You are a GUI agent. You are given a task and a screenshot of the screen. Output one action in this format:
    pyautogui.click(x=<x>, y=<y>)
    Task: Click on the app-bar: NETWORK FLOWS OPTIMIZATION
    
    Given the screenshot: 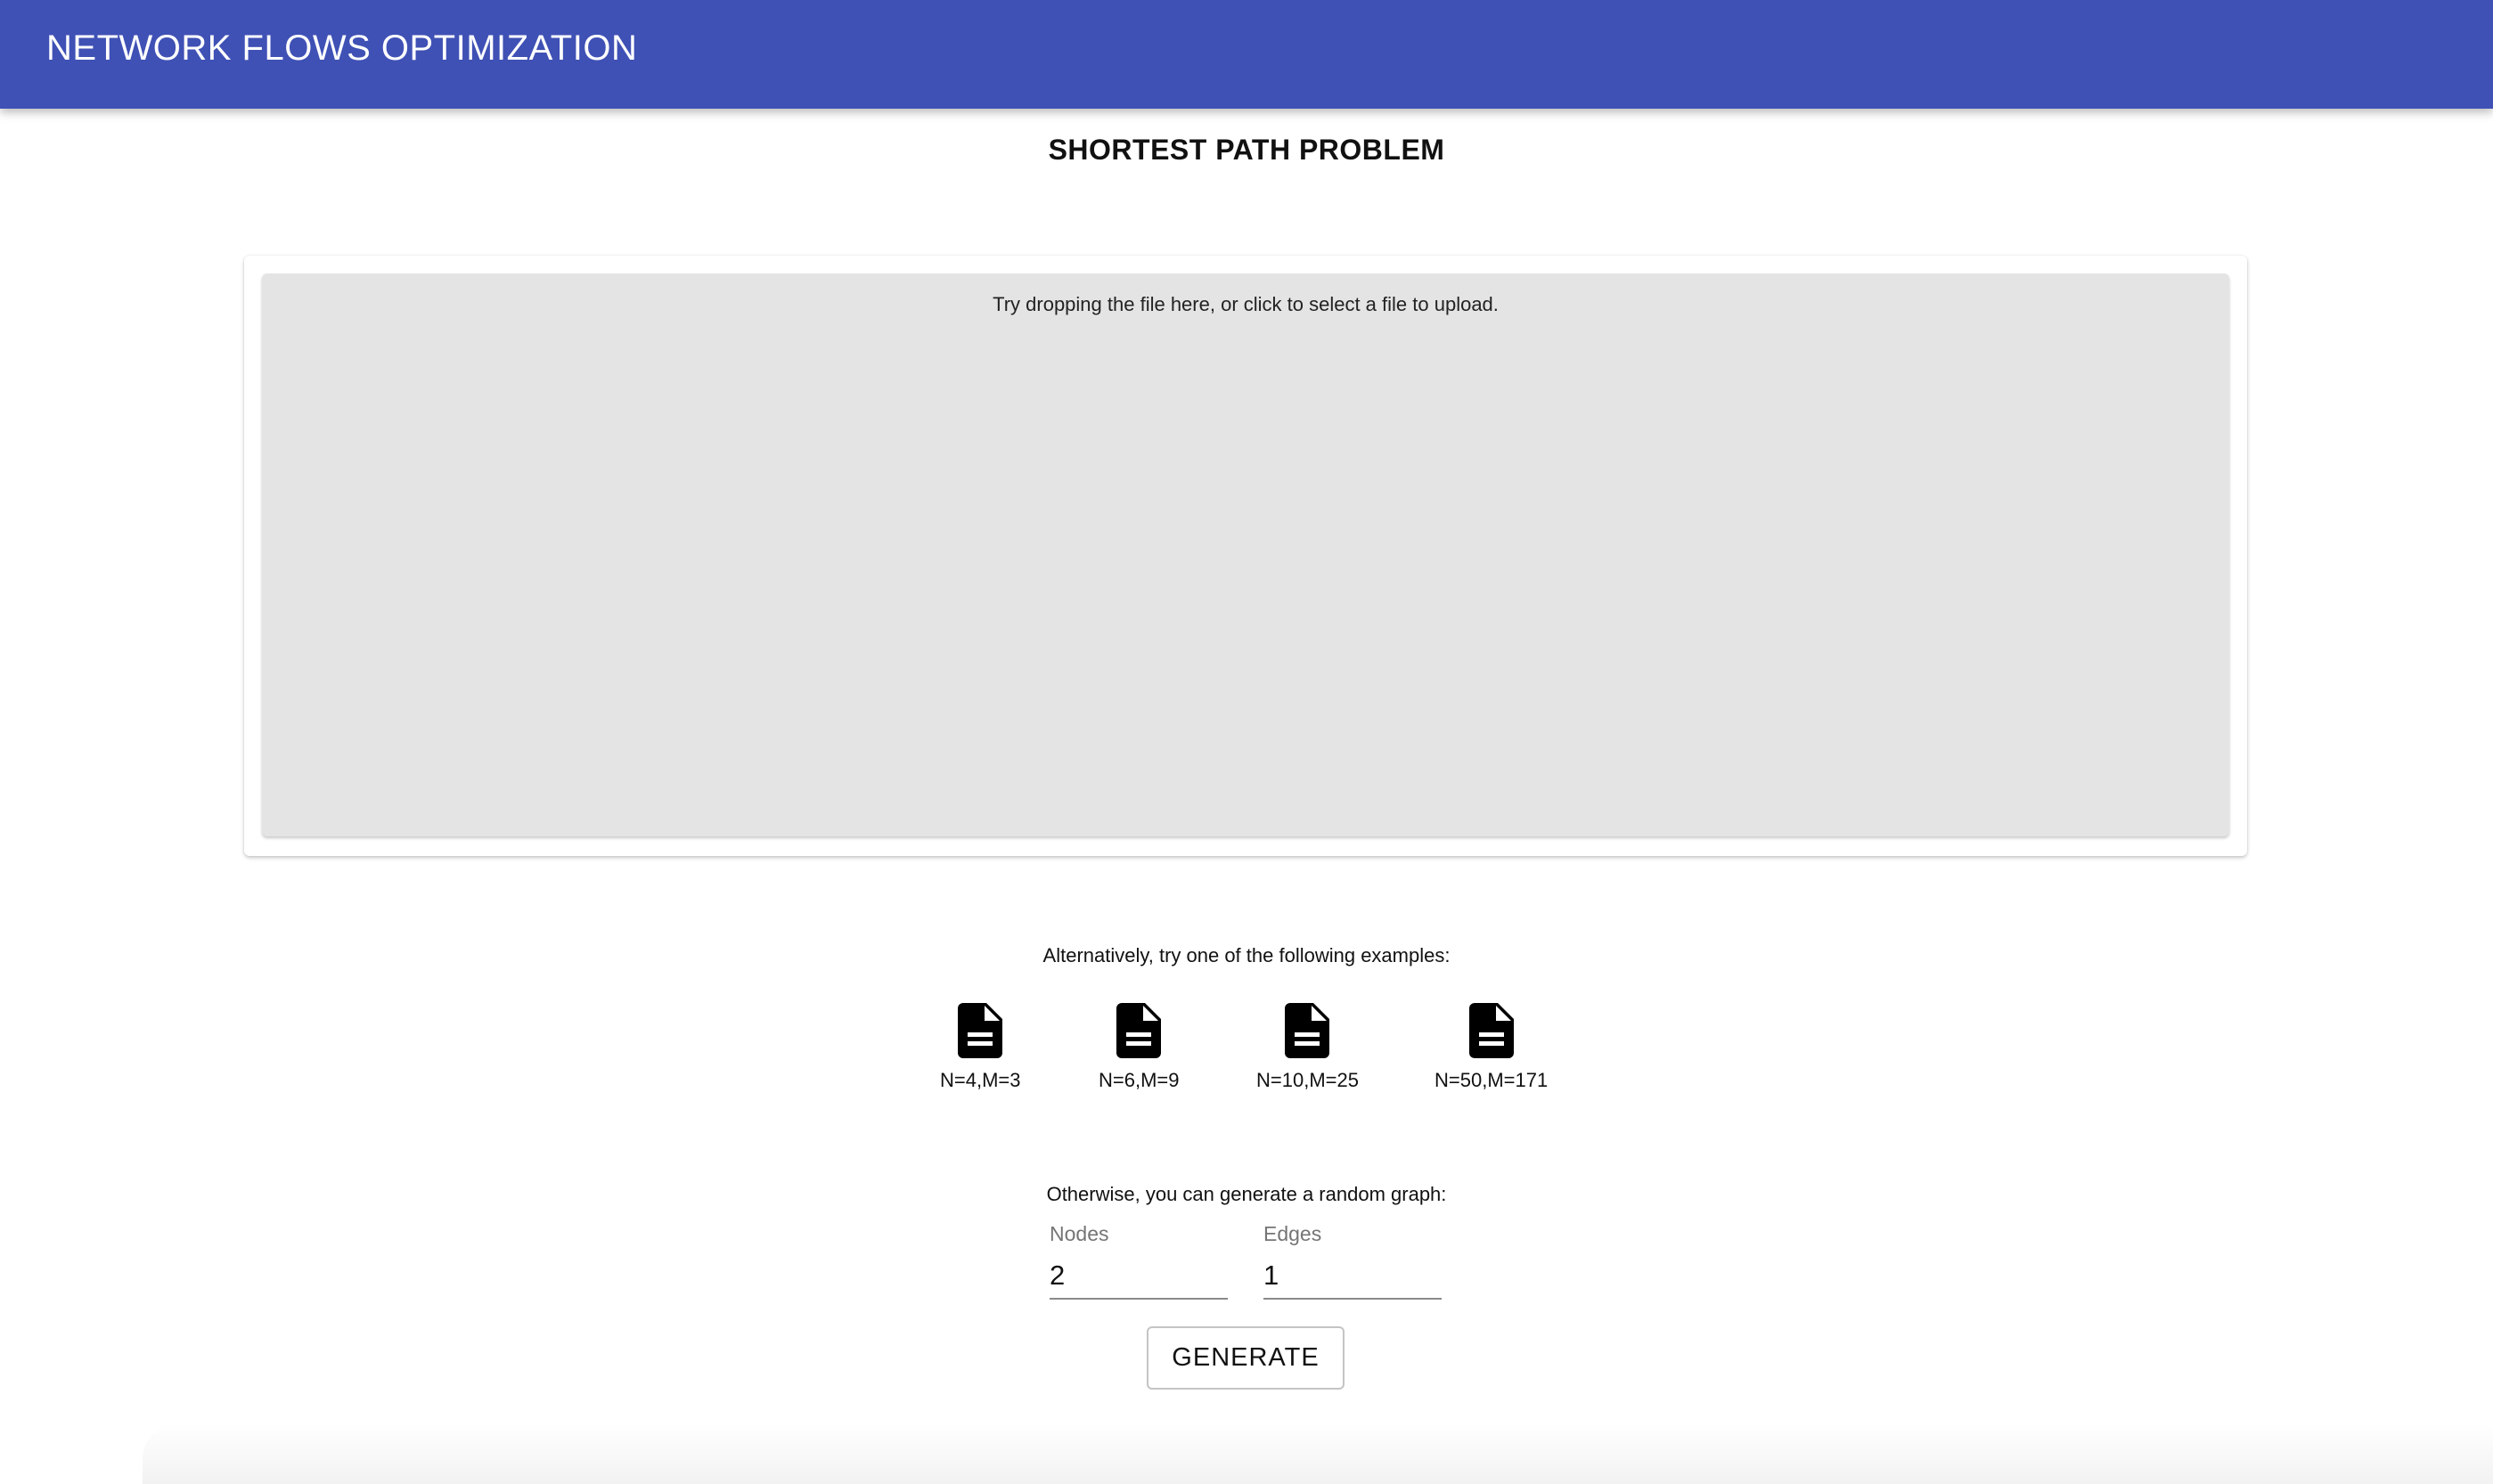 What is the action you would take?
    pyautogui.click(x=1246, y=55)
    